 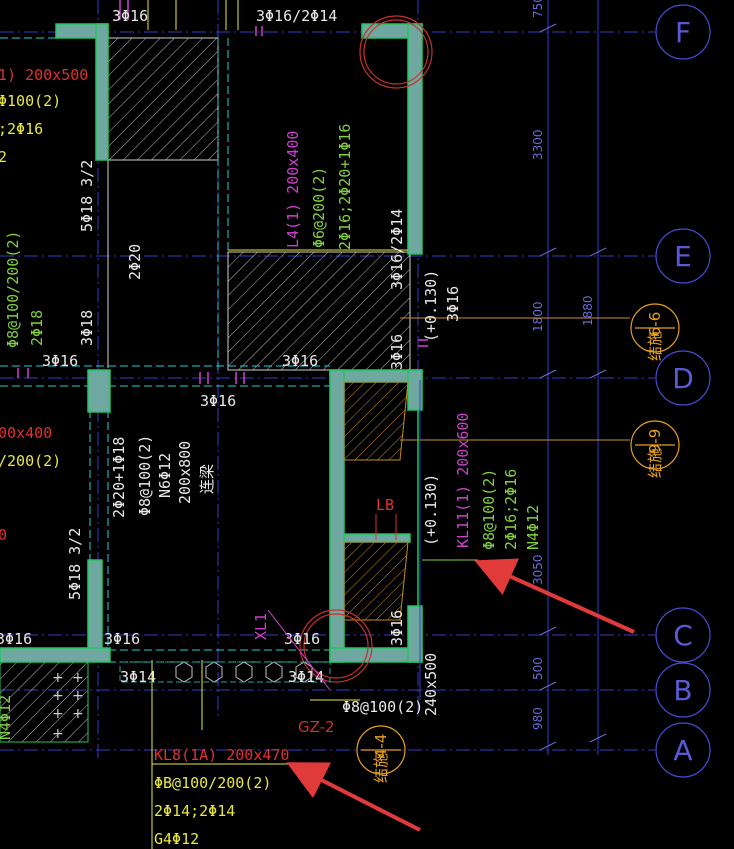 I want to click on kl11-beam-n: N4Φ12, so click(x=533, y=527).